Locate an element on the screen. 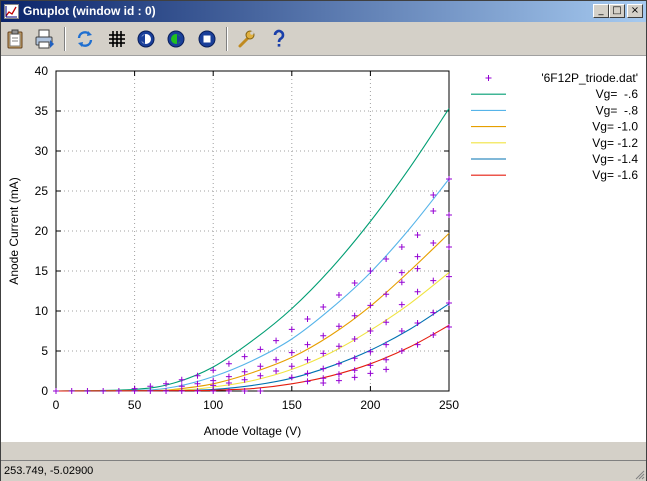 The image size is (647, 481). x-axis-title: Anode Voltage (V) is located at coordinates (252, 431).